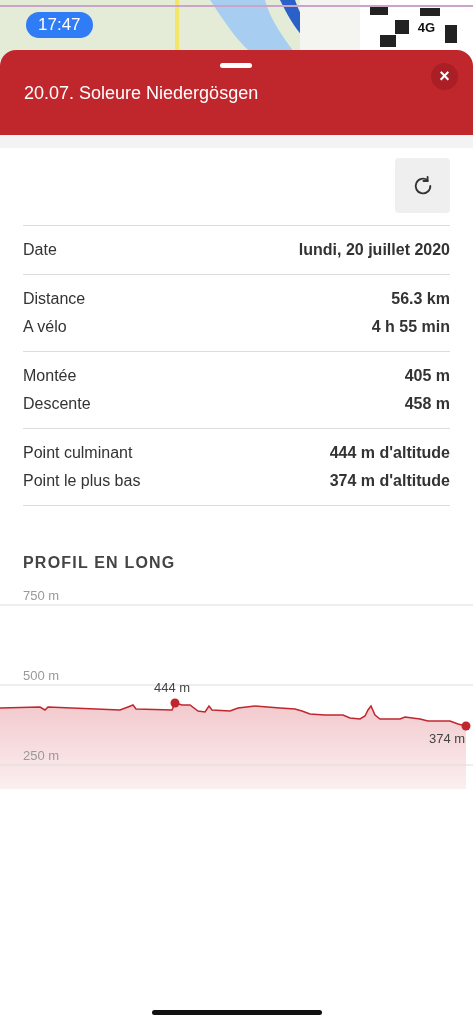 The image size is (473, 1024). Describe the element at coordinates (410, 326) in the screenshot. I see `row-value: 4 h 55 min` at that location.